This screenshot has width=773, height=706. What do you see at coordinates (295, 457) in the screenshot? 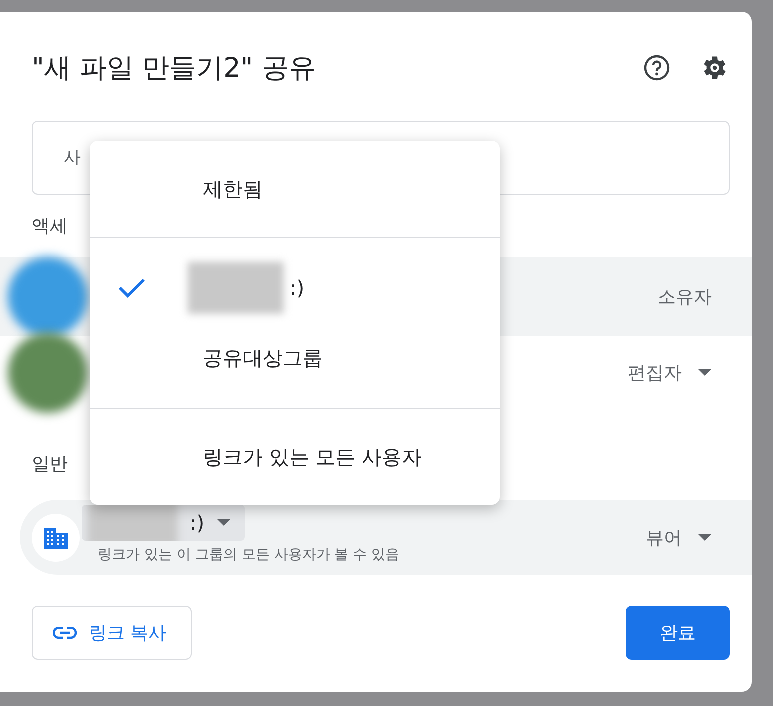
I see `menu-item: 링크가 있는 모든 사용자` at bounding box center [295, 457].